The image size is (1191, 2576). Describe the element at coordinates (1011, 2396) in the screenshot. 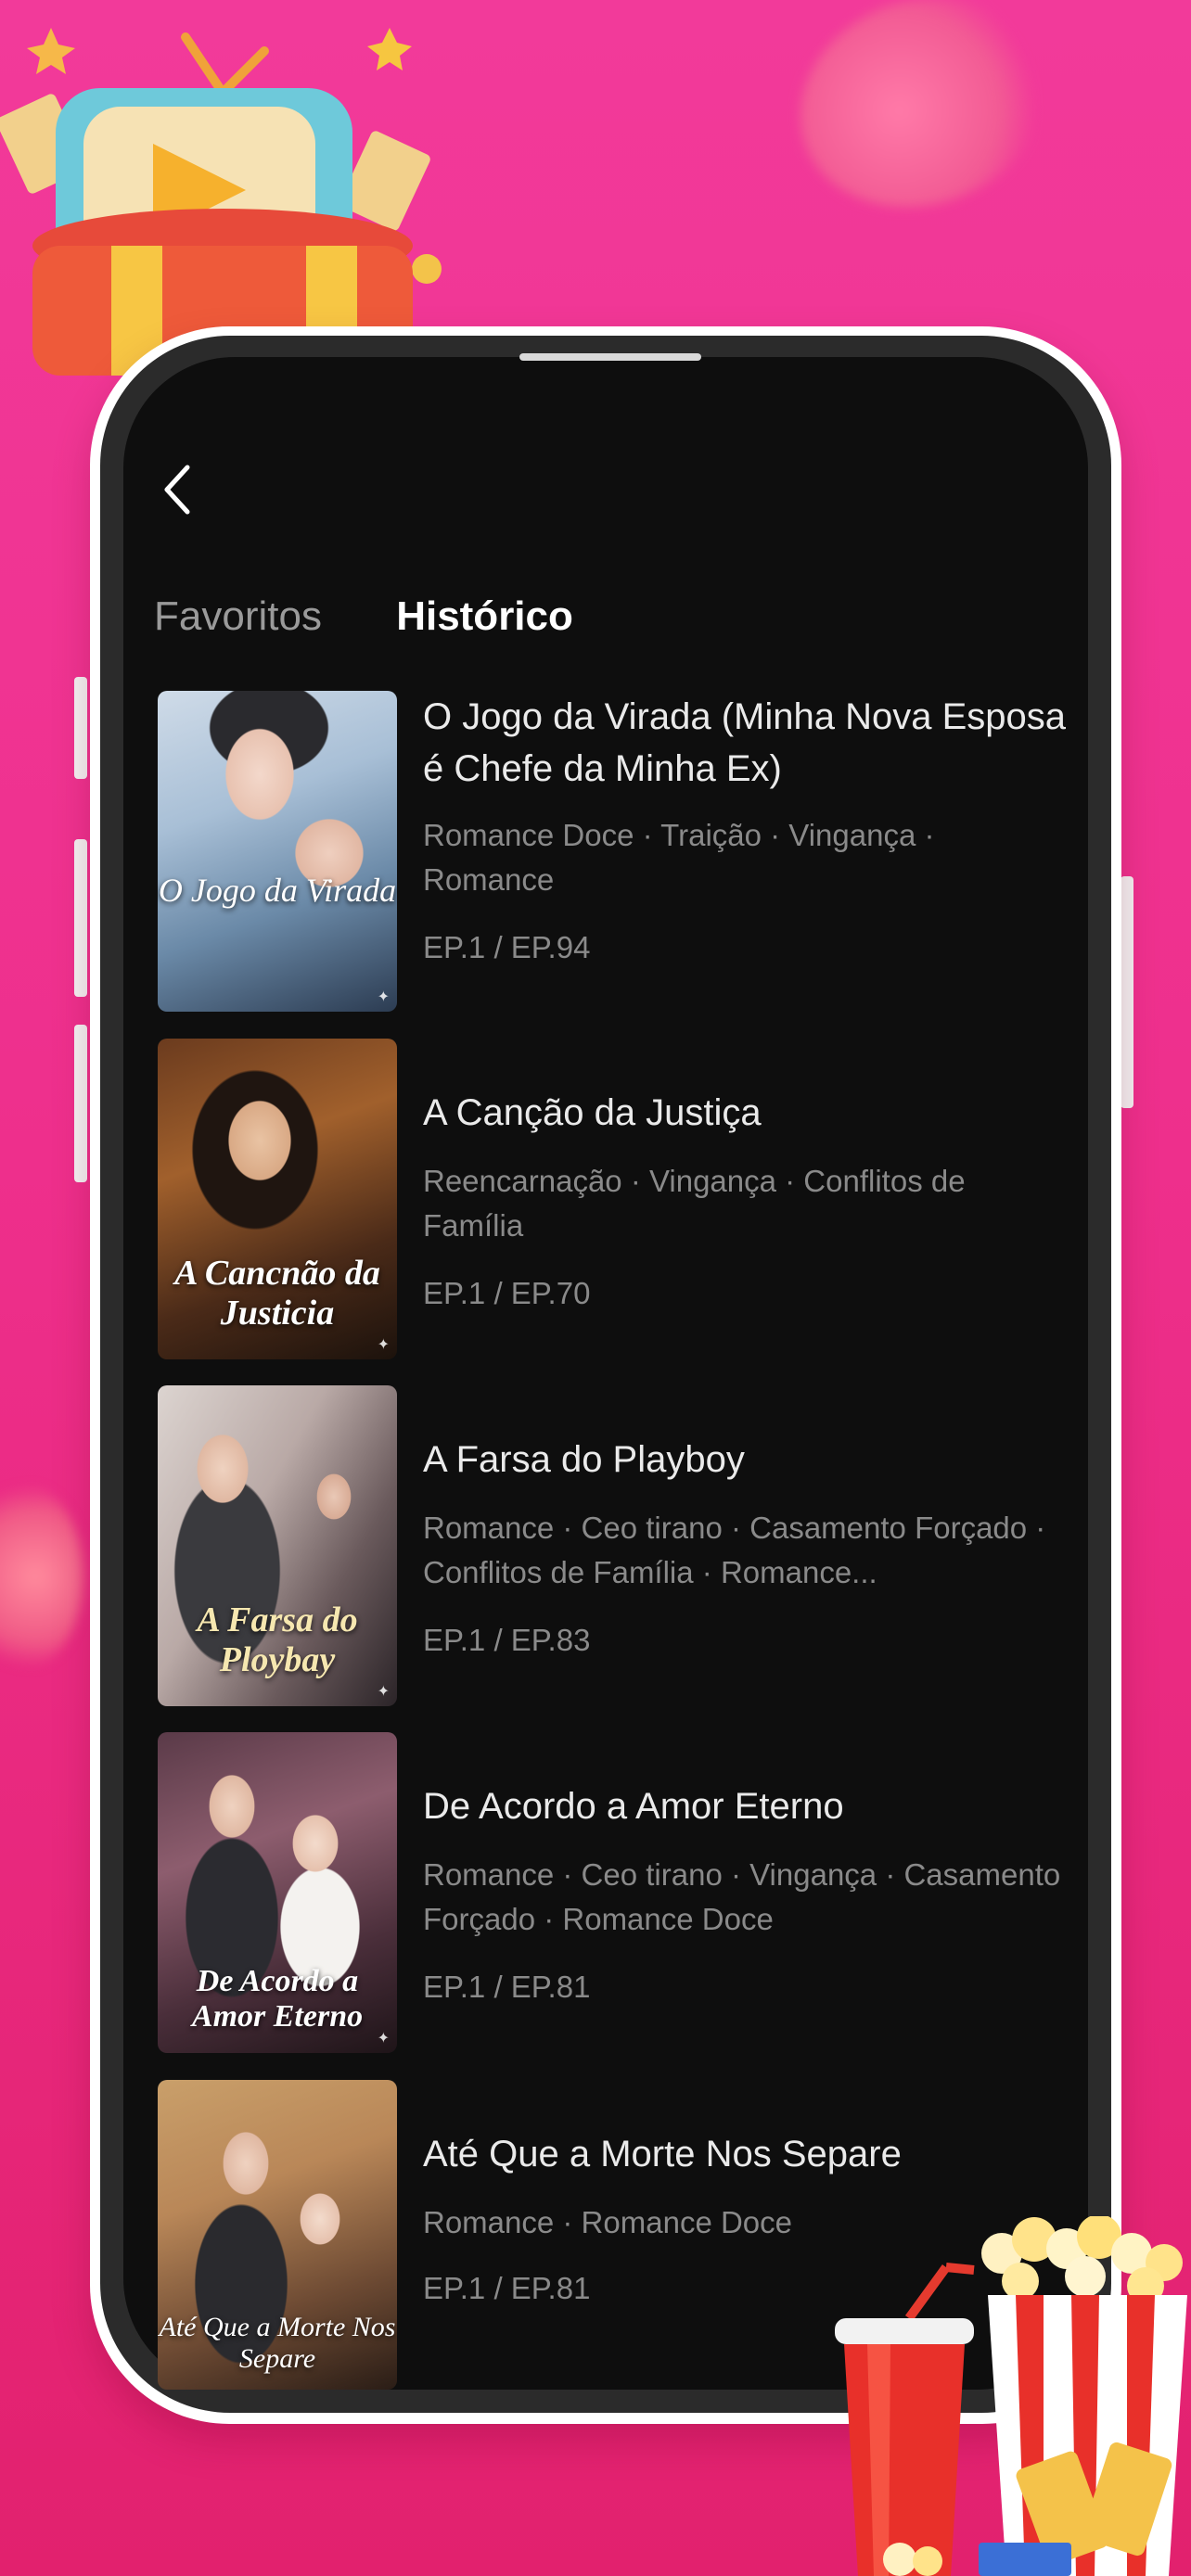

I see `popcorn-illustration` at that location.